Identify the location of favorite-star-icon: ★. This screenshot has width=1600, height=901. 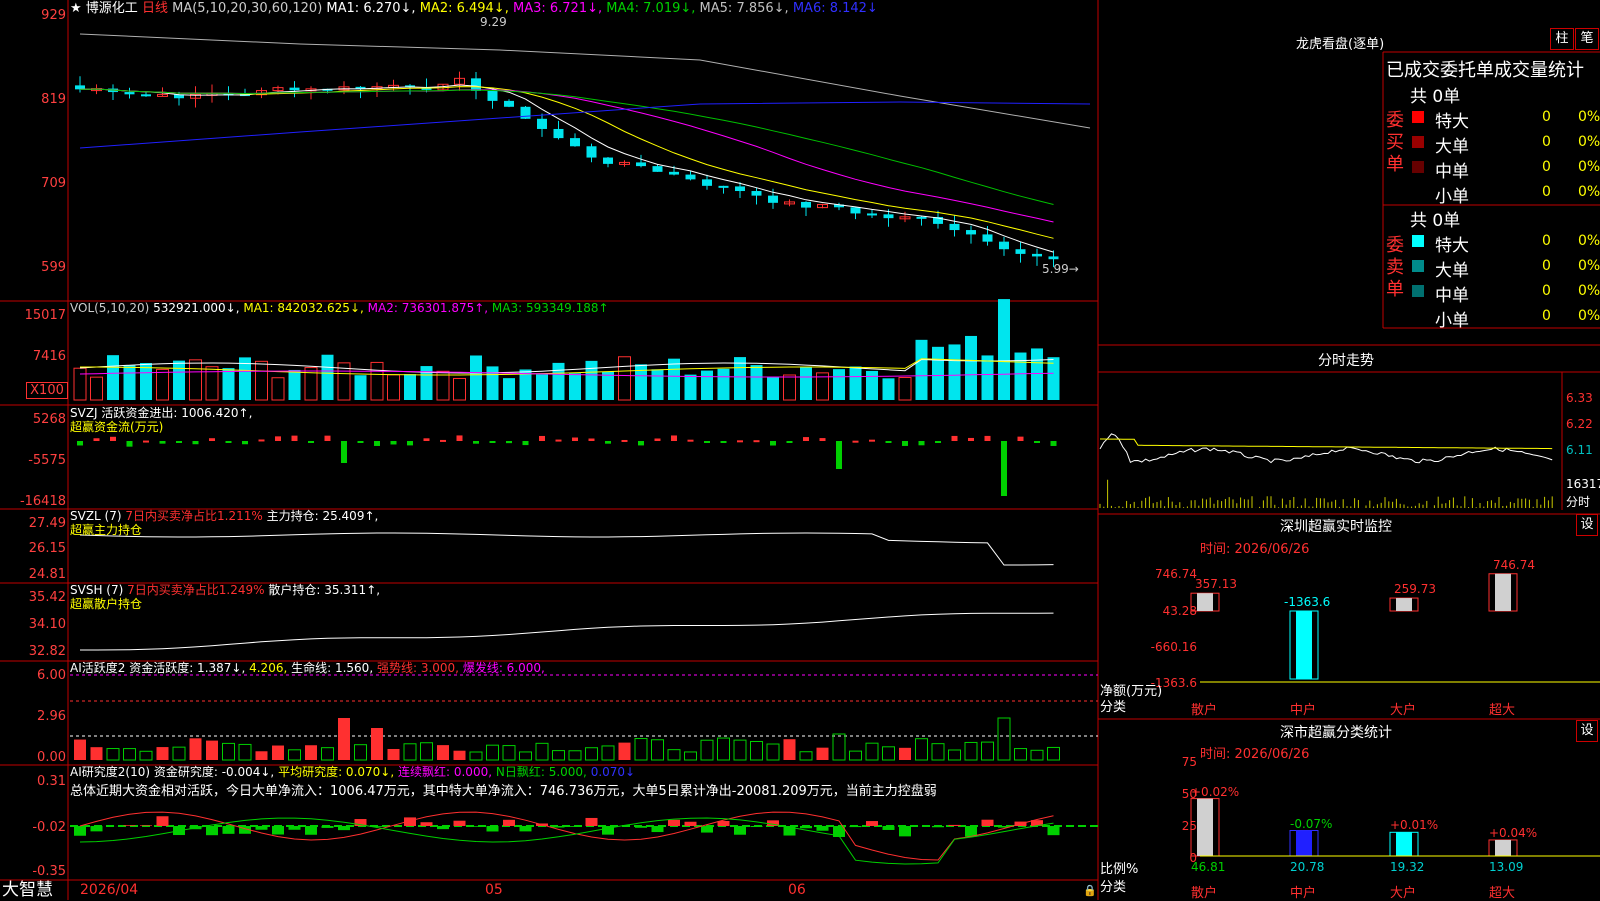
(76, 8).